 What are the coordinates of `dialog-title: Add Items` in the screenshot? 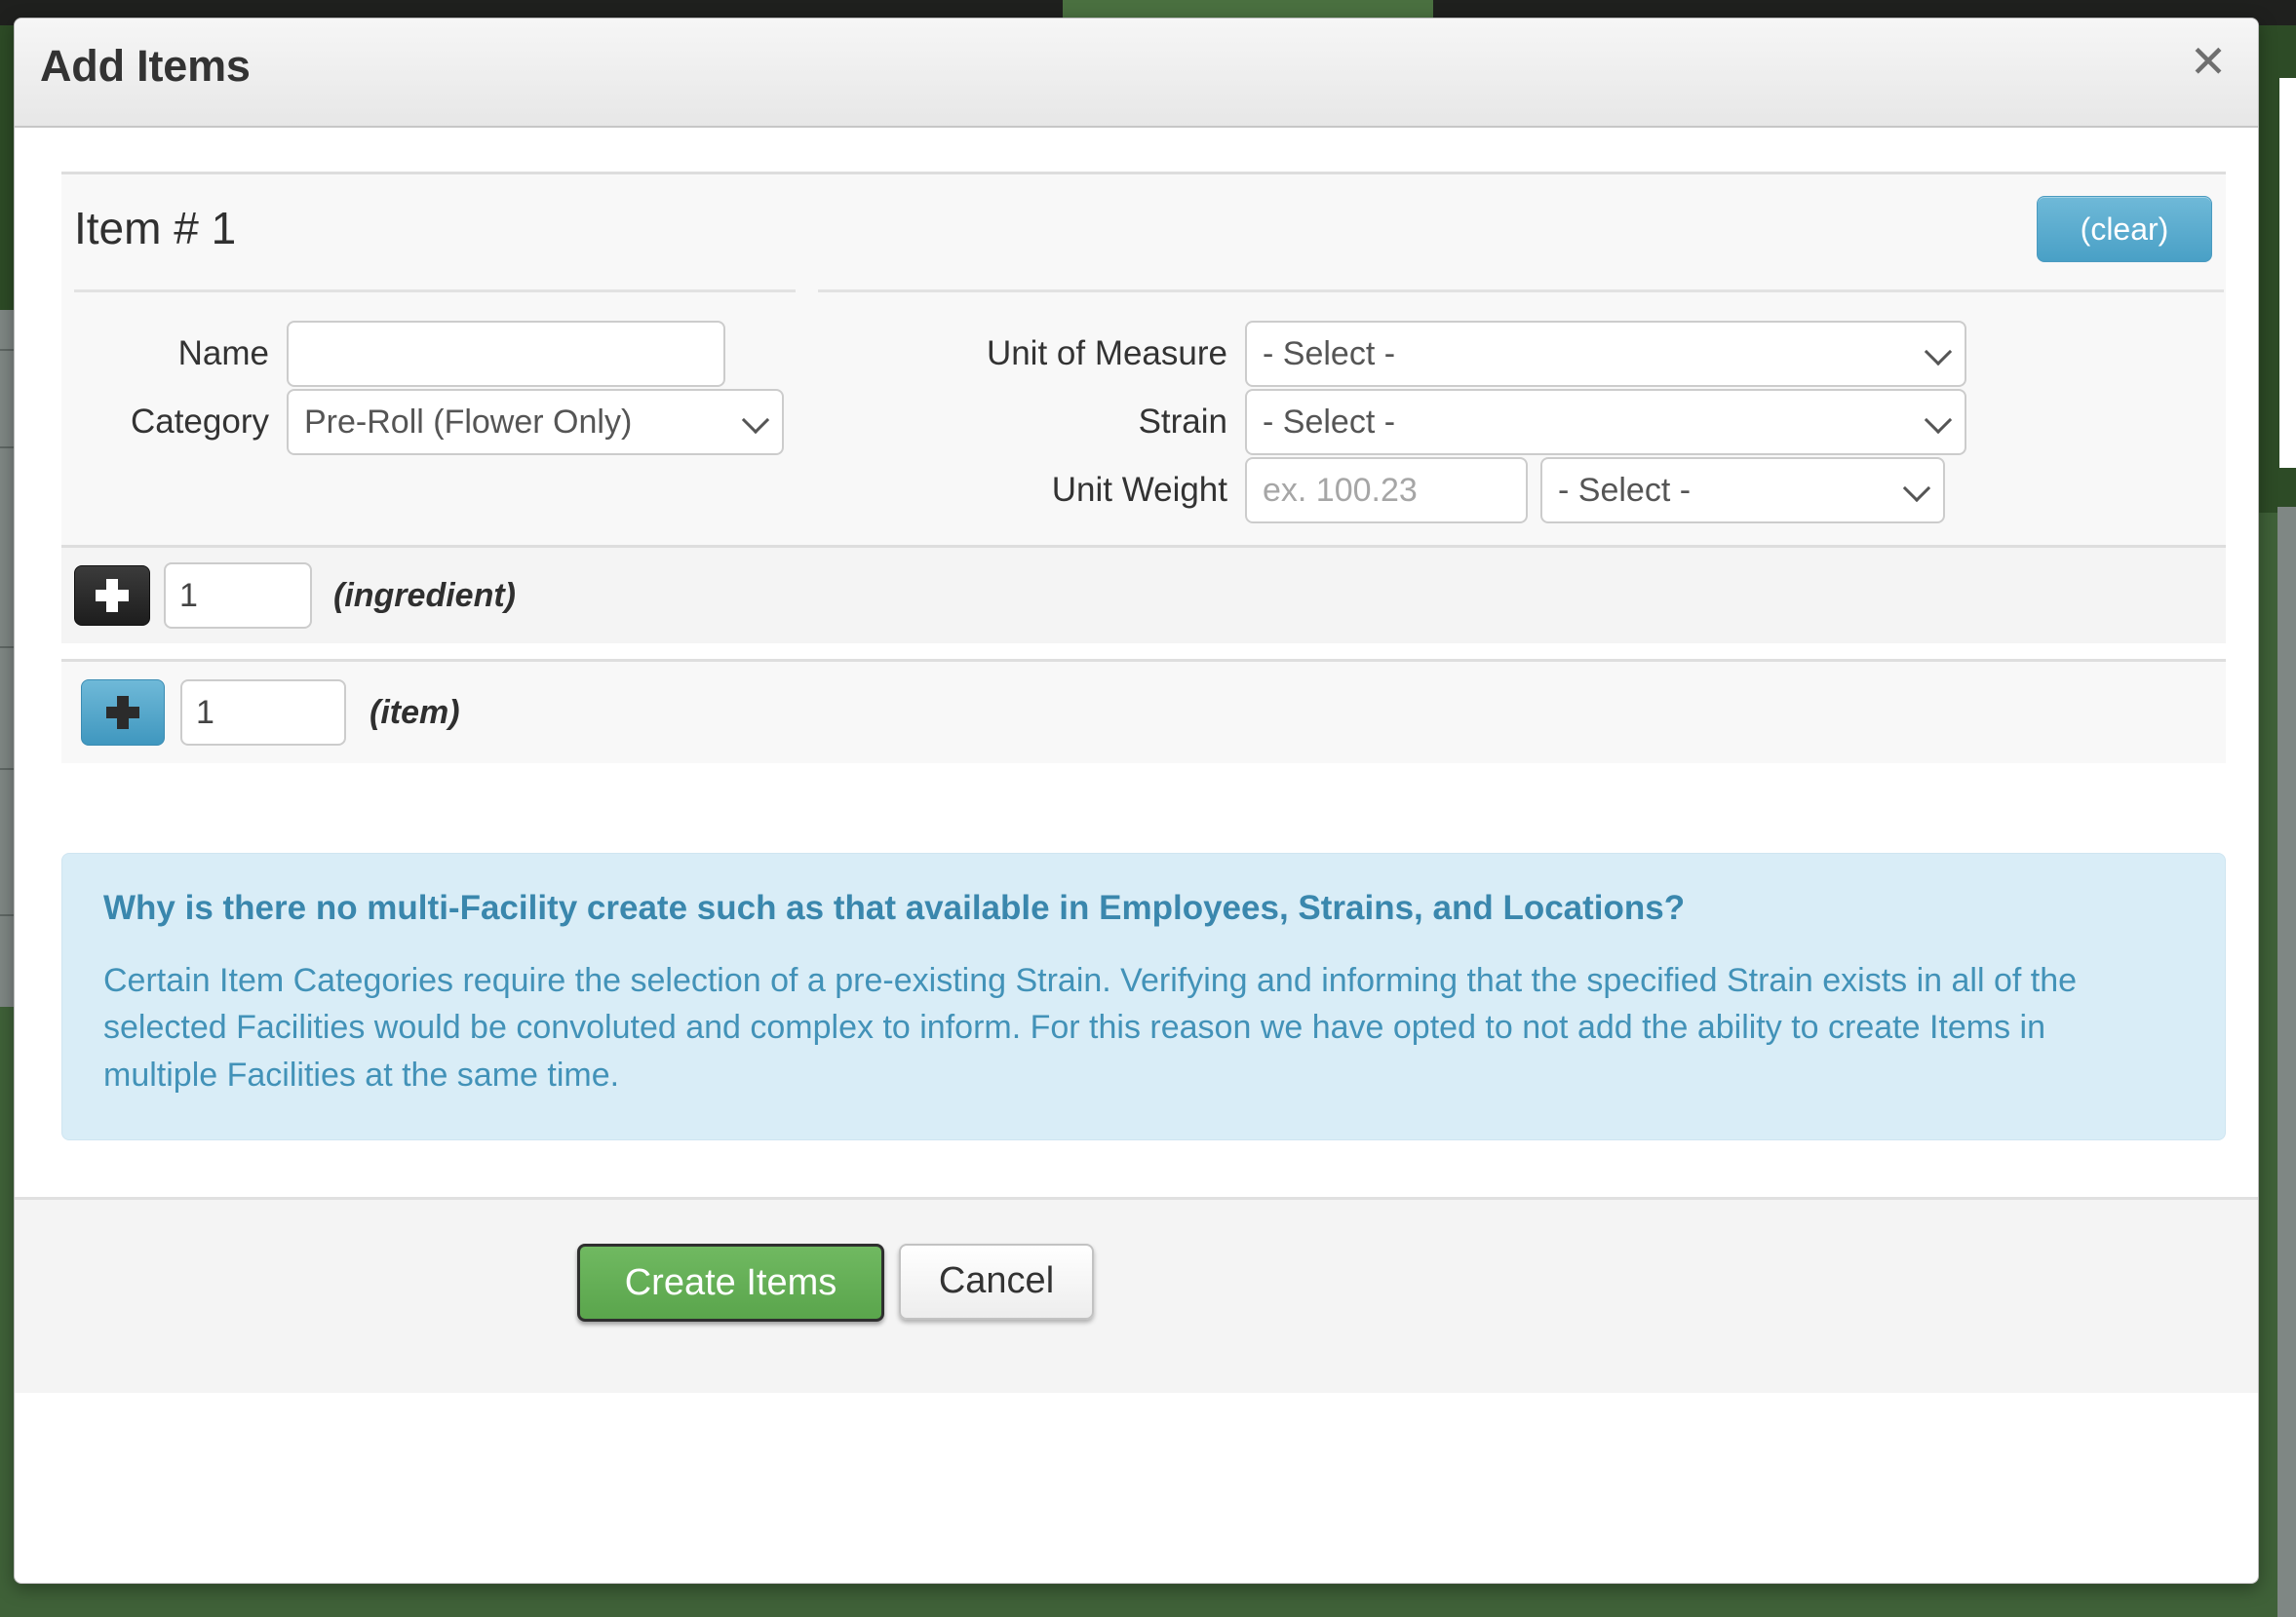 It's located at (145, 66).